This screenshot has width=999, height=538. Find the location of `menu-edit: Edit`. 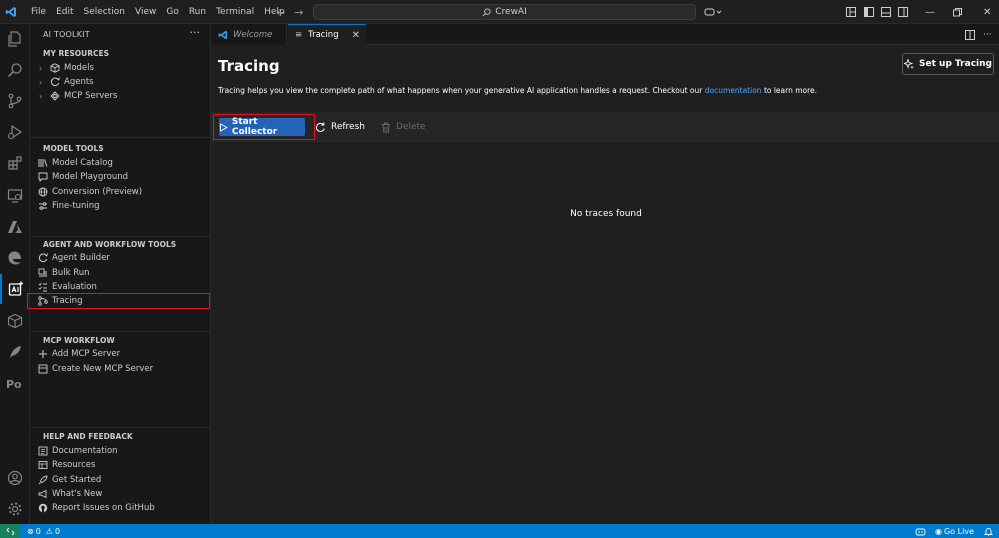

menu-edit: Edit is located at coordinates (64, 12).